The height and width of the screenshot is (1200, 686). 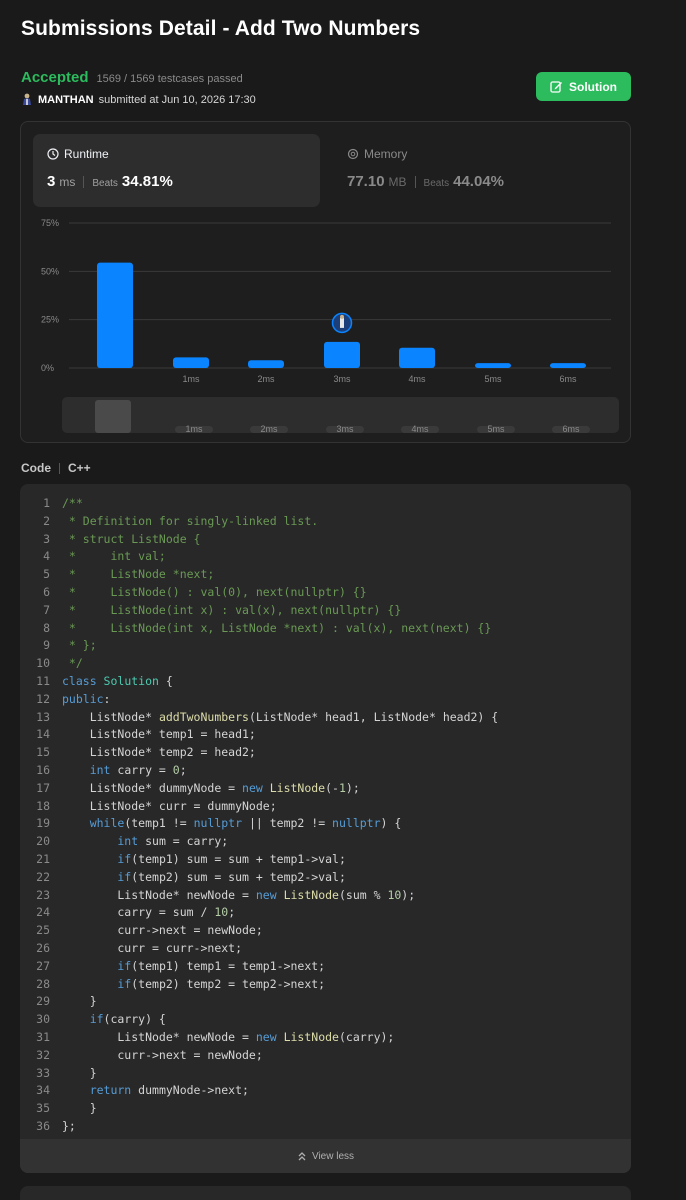 What do you see at coordinates (27, 99) in the screenshot?
I see `avatar` at bounding box center [27, 99].